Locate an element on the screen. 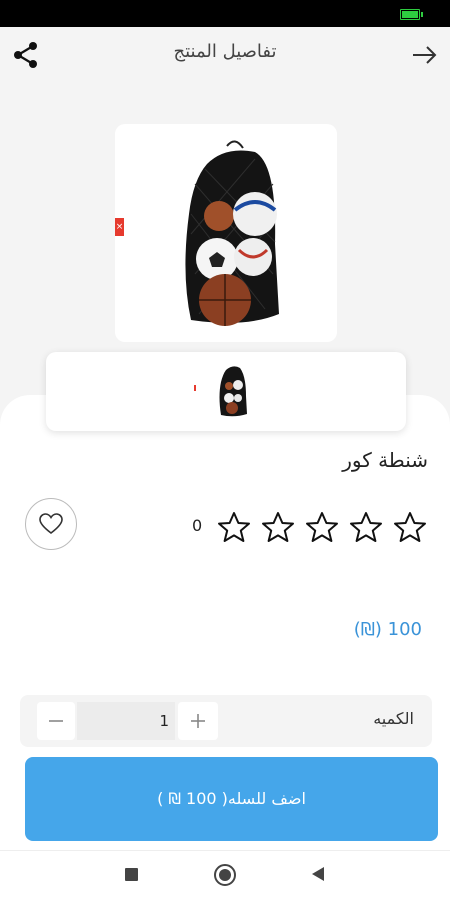 Image resolution: width=450 pixels, height=901 pixels. recent-apps-icon is located at coordinates (131, 874).